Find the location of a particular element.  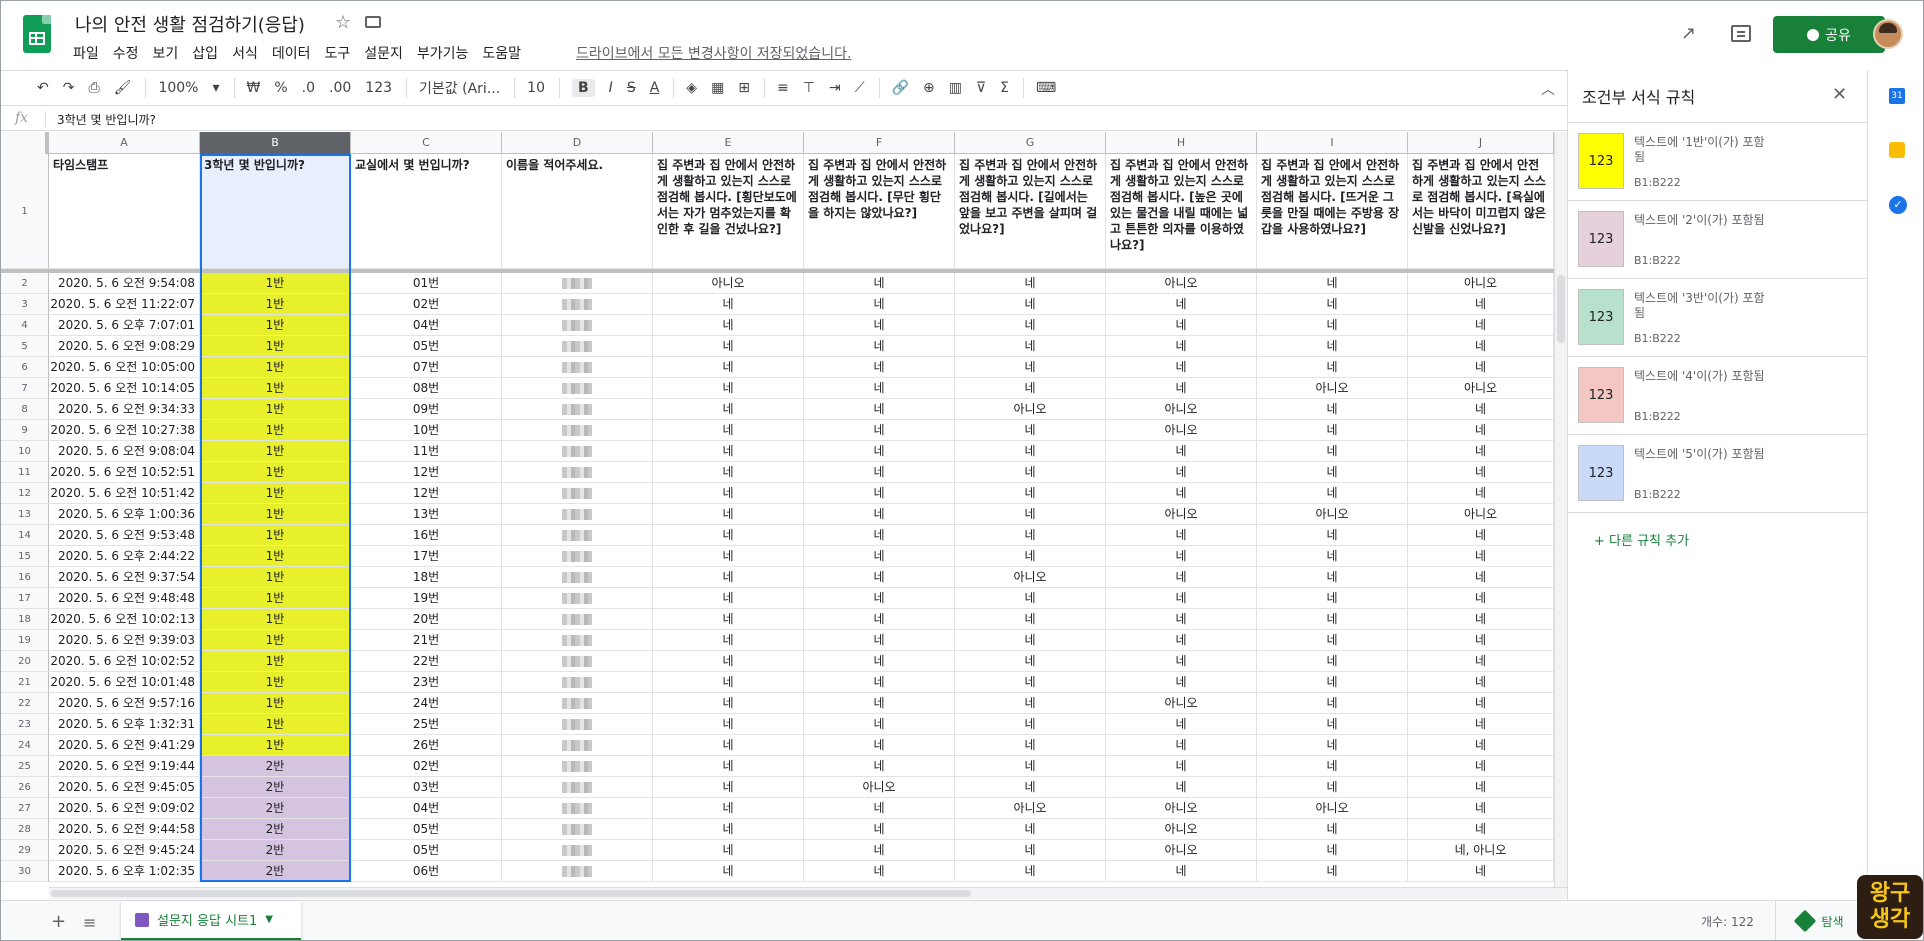

timestamp-cell: 2020. 5. 6 오전 9:08:04 is located at coordinates (124, 451).